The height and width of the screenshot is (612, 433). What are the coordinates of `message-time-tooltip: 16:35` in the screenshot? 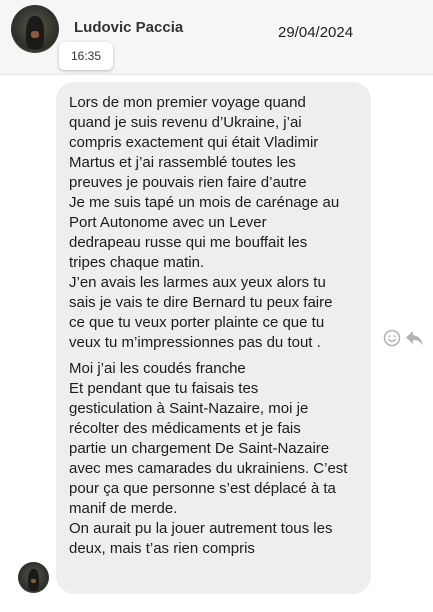 It's located at (86, 56).